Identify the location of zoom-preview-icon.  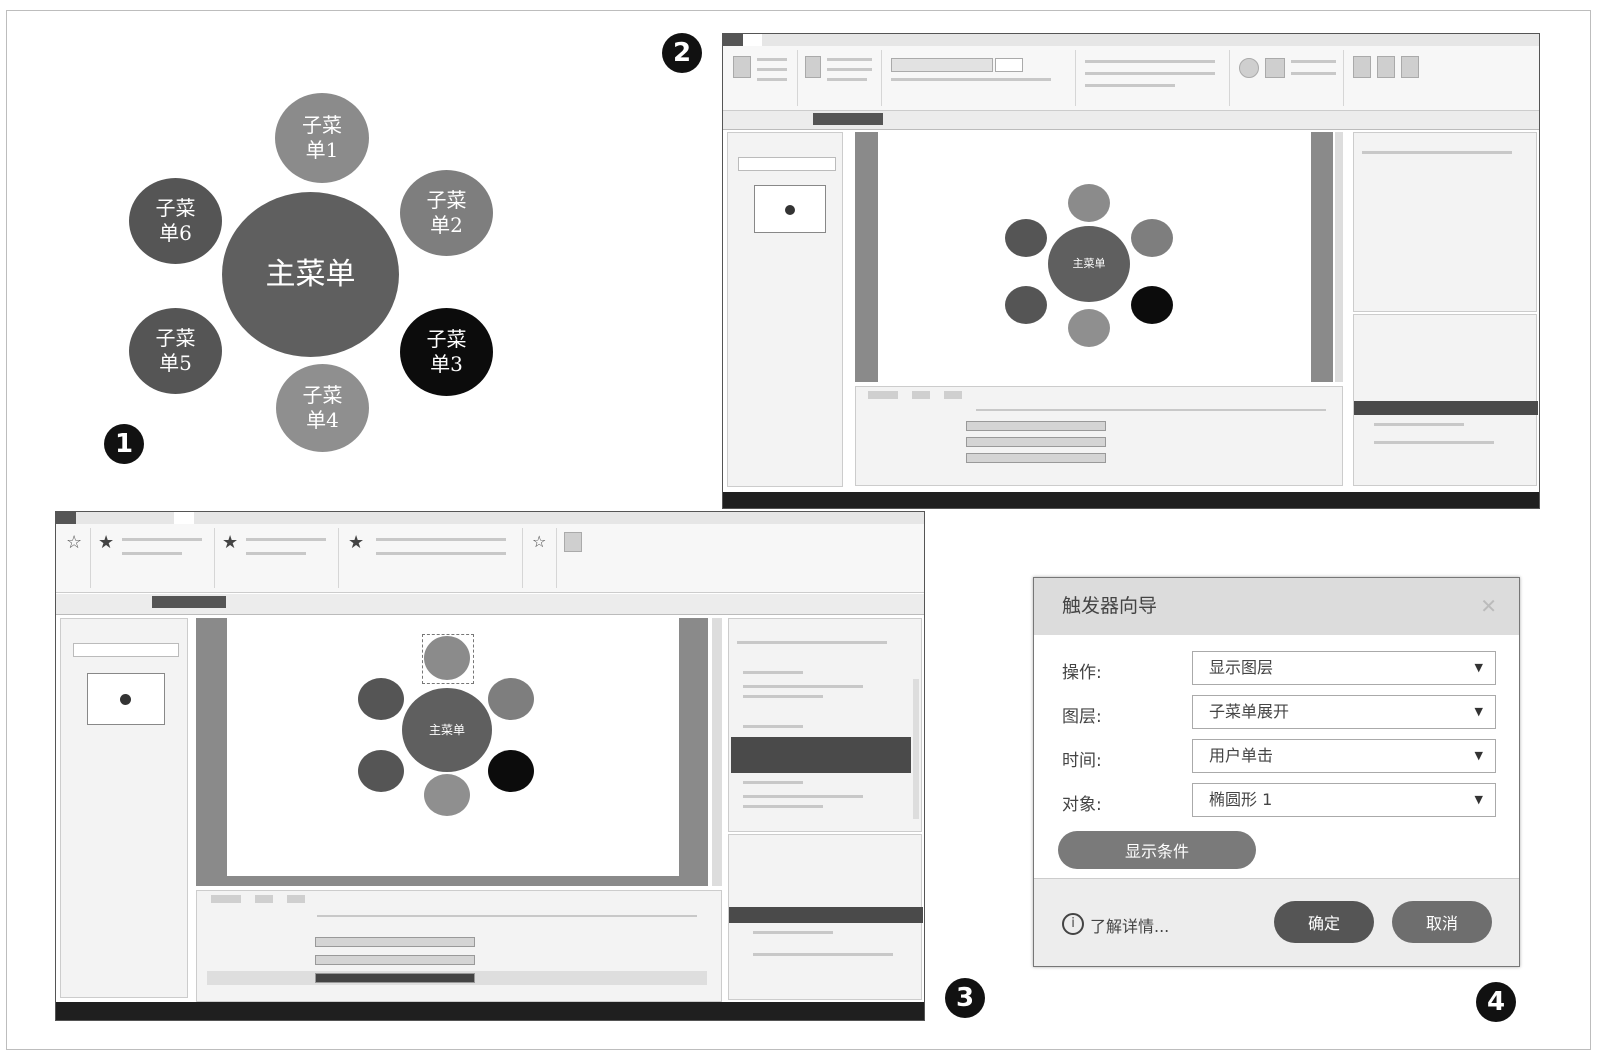
(573, 542).